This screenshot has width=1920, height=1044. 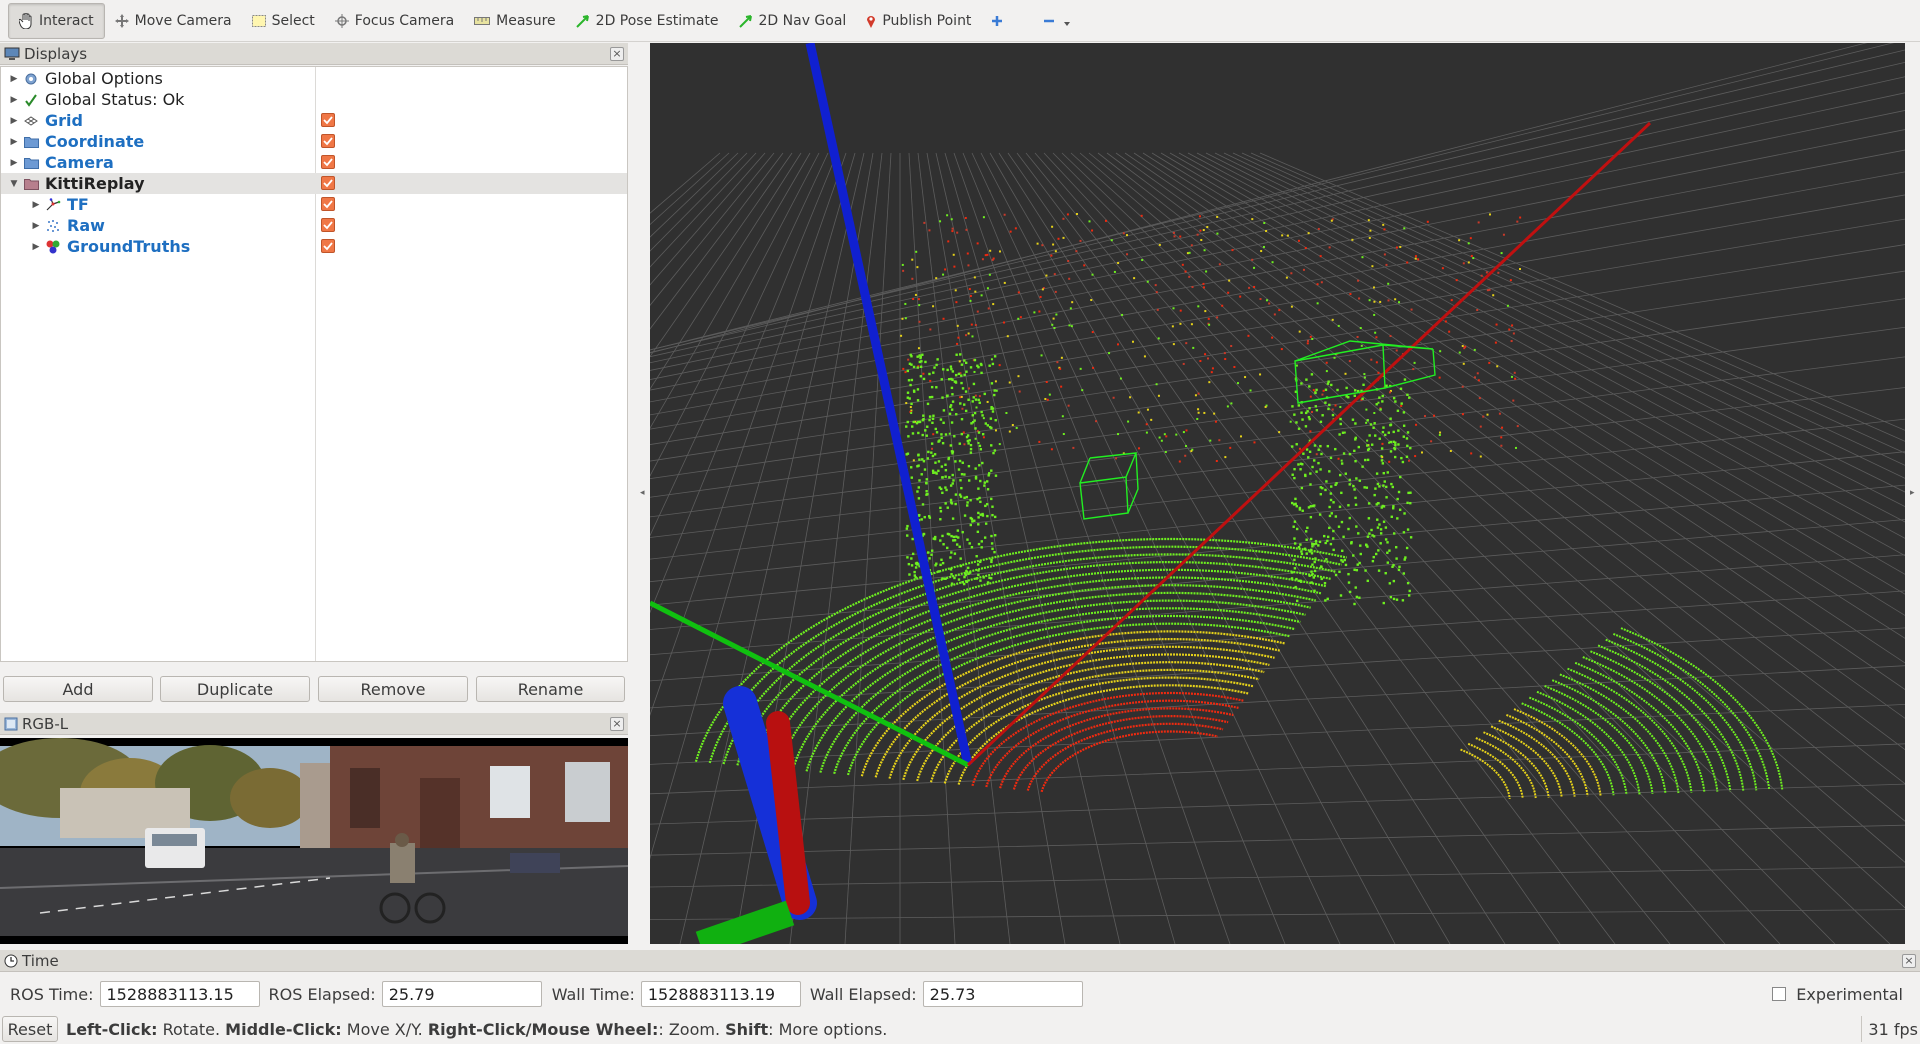 What do you see at coordinates (314, 162) in the screenshot?
I see `tree-item-camera: ▶ Camera` at bounding box center [314, 162].